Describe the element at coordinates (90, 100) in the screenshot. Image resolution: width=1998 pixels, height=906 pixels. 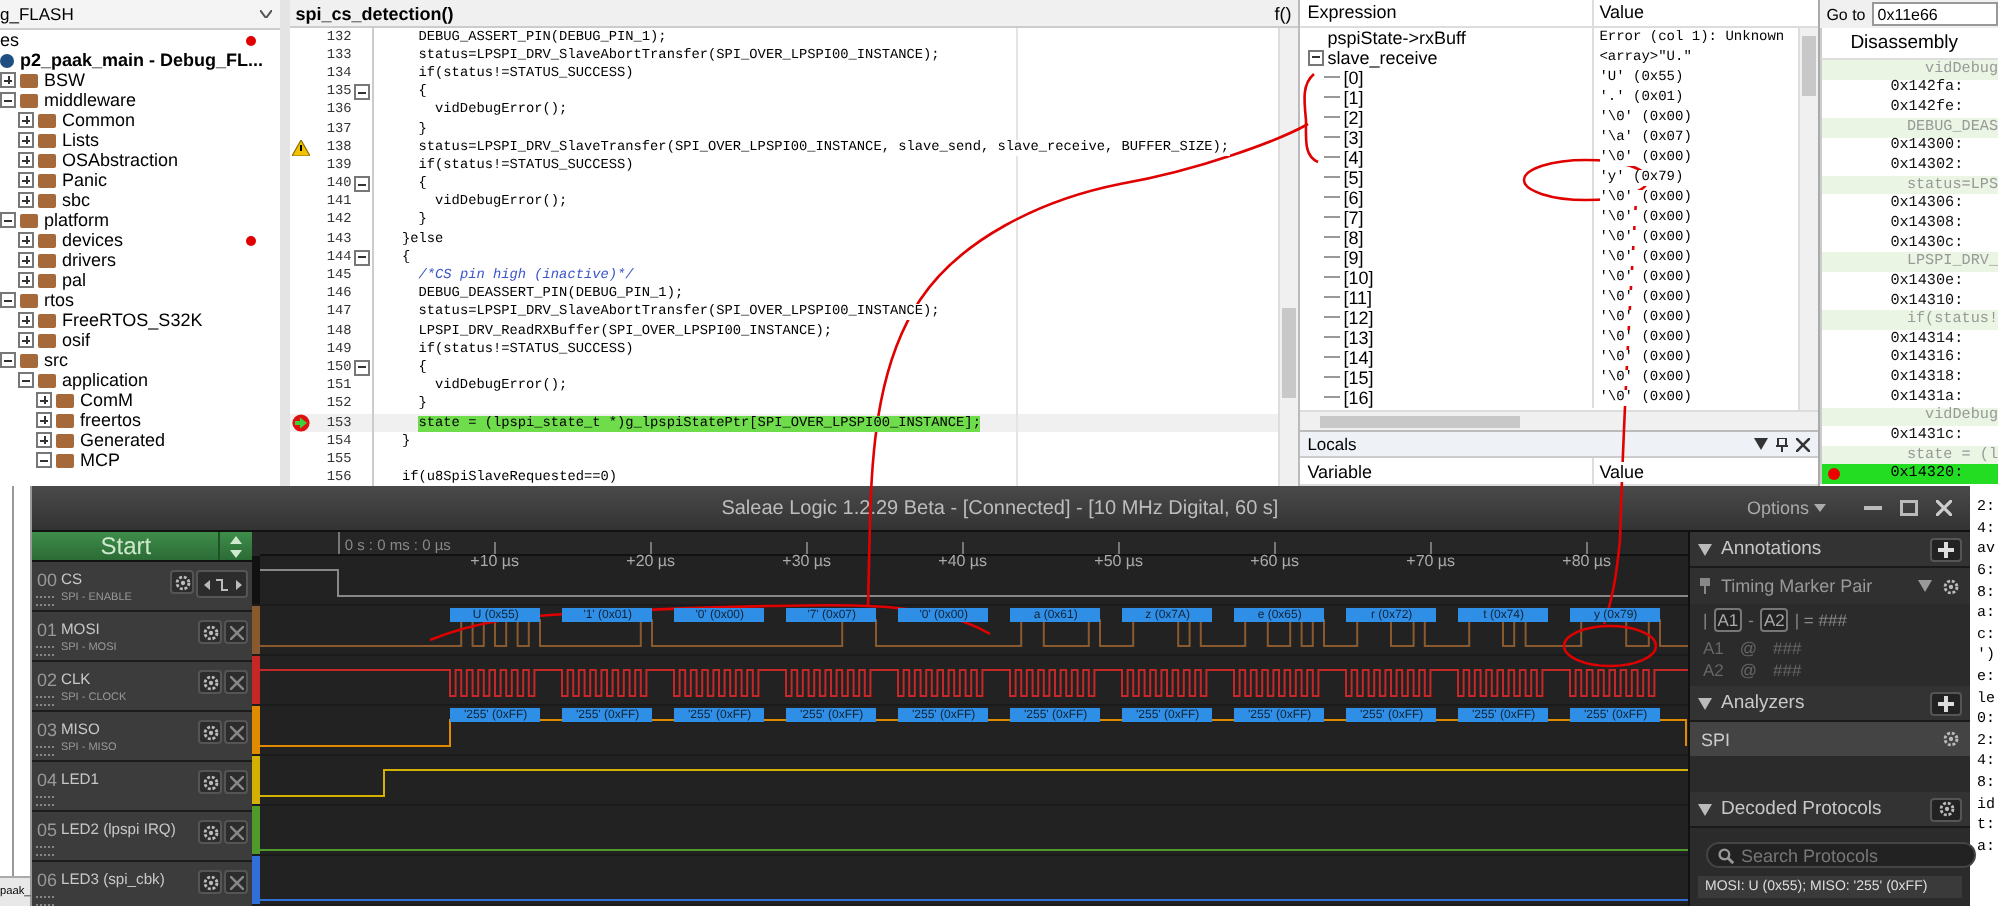
I see `tree-item: middleware` at that location.